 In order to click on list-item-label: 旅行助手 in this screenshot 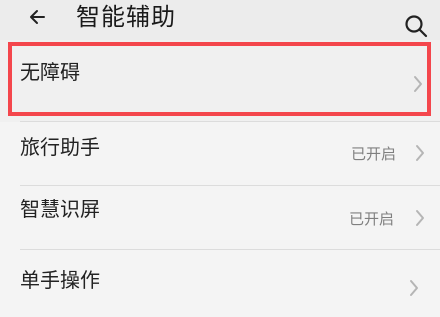, I will do `click(60, 147)`.